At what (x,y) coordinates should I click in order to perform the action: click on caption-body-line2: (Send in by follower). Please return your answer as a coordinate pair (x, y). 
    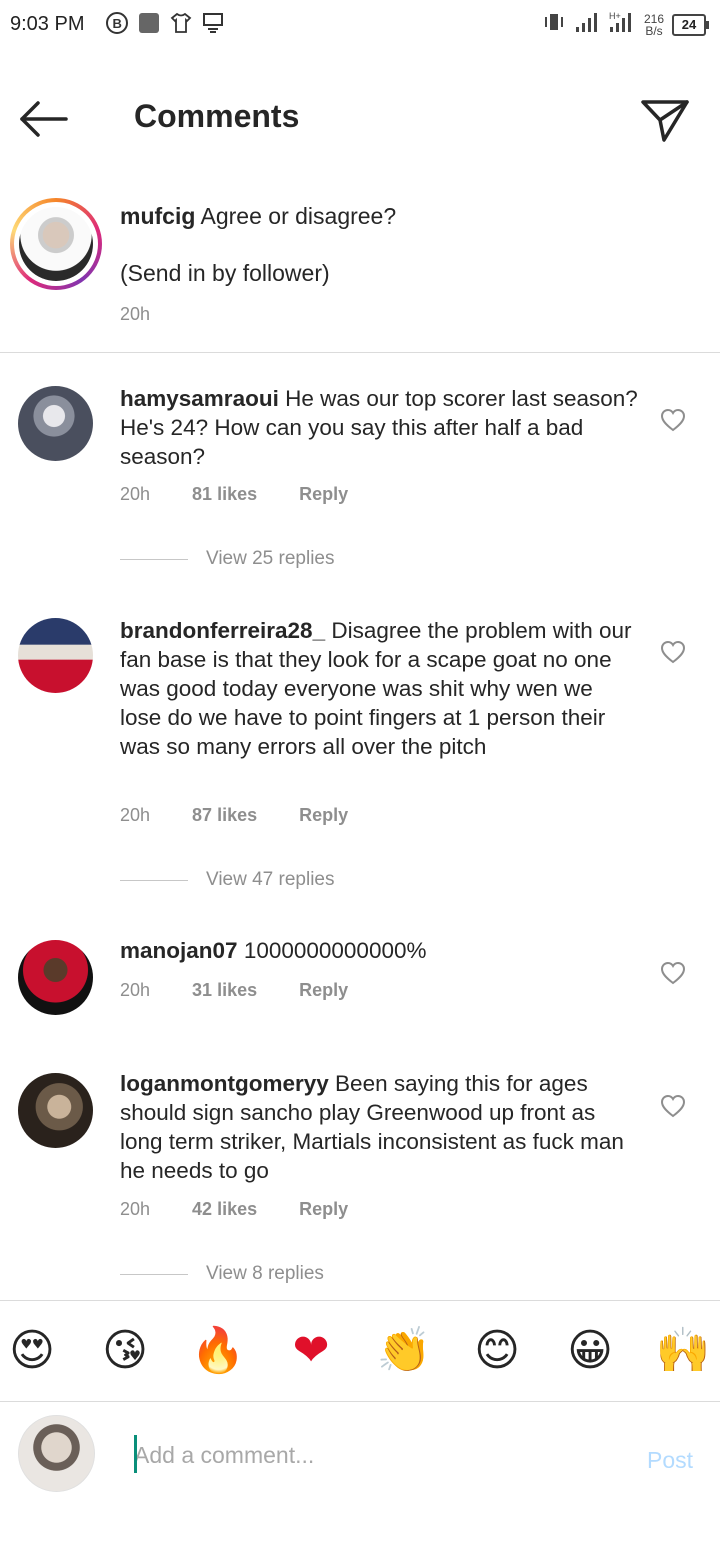
    Looking at the image, I should click on (225, 273).